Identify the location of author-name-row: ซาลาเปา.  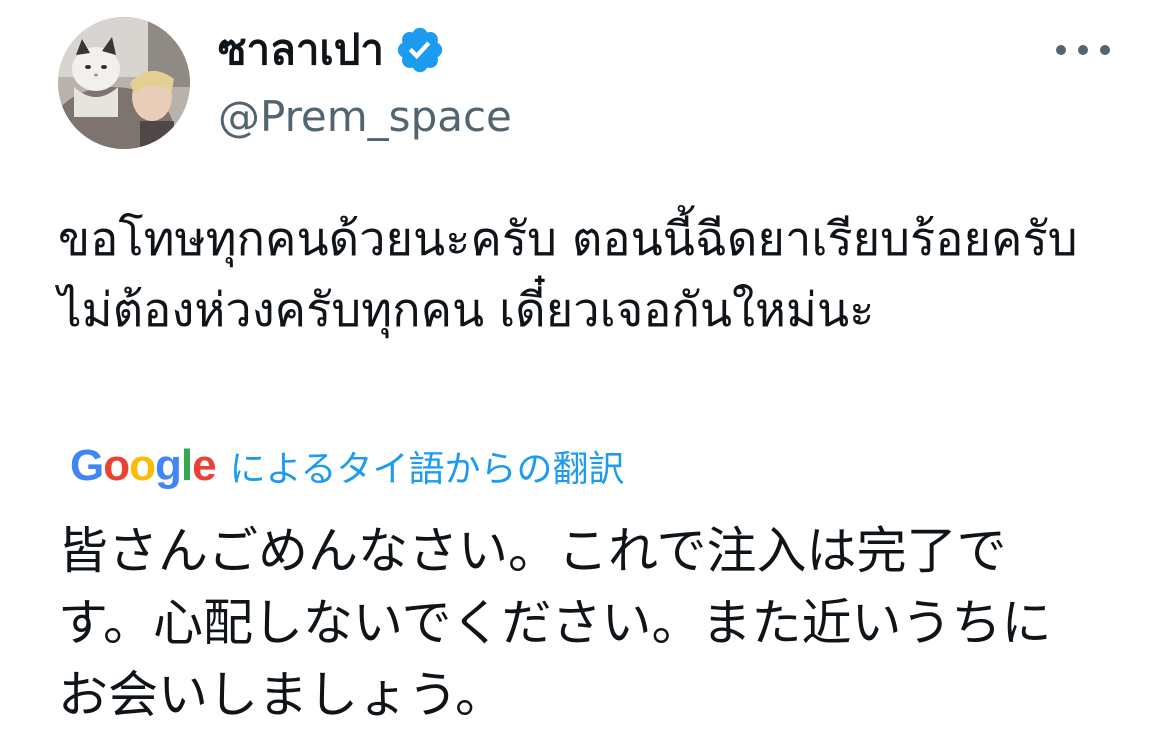
(332, 50).